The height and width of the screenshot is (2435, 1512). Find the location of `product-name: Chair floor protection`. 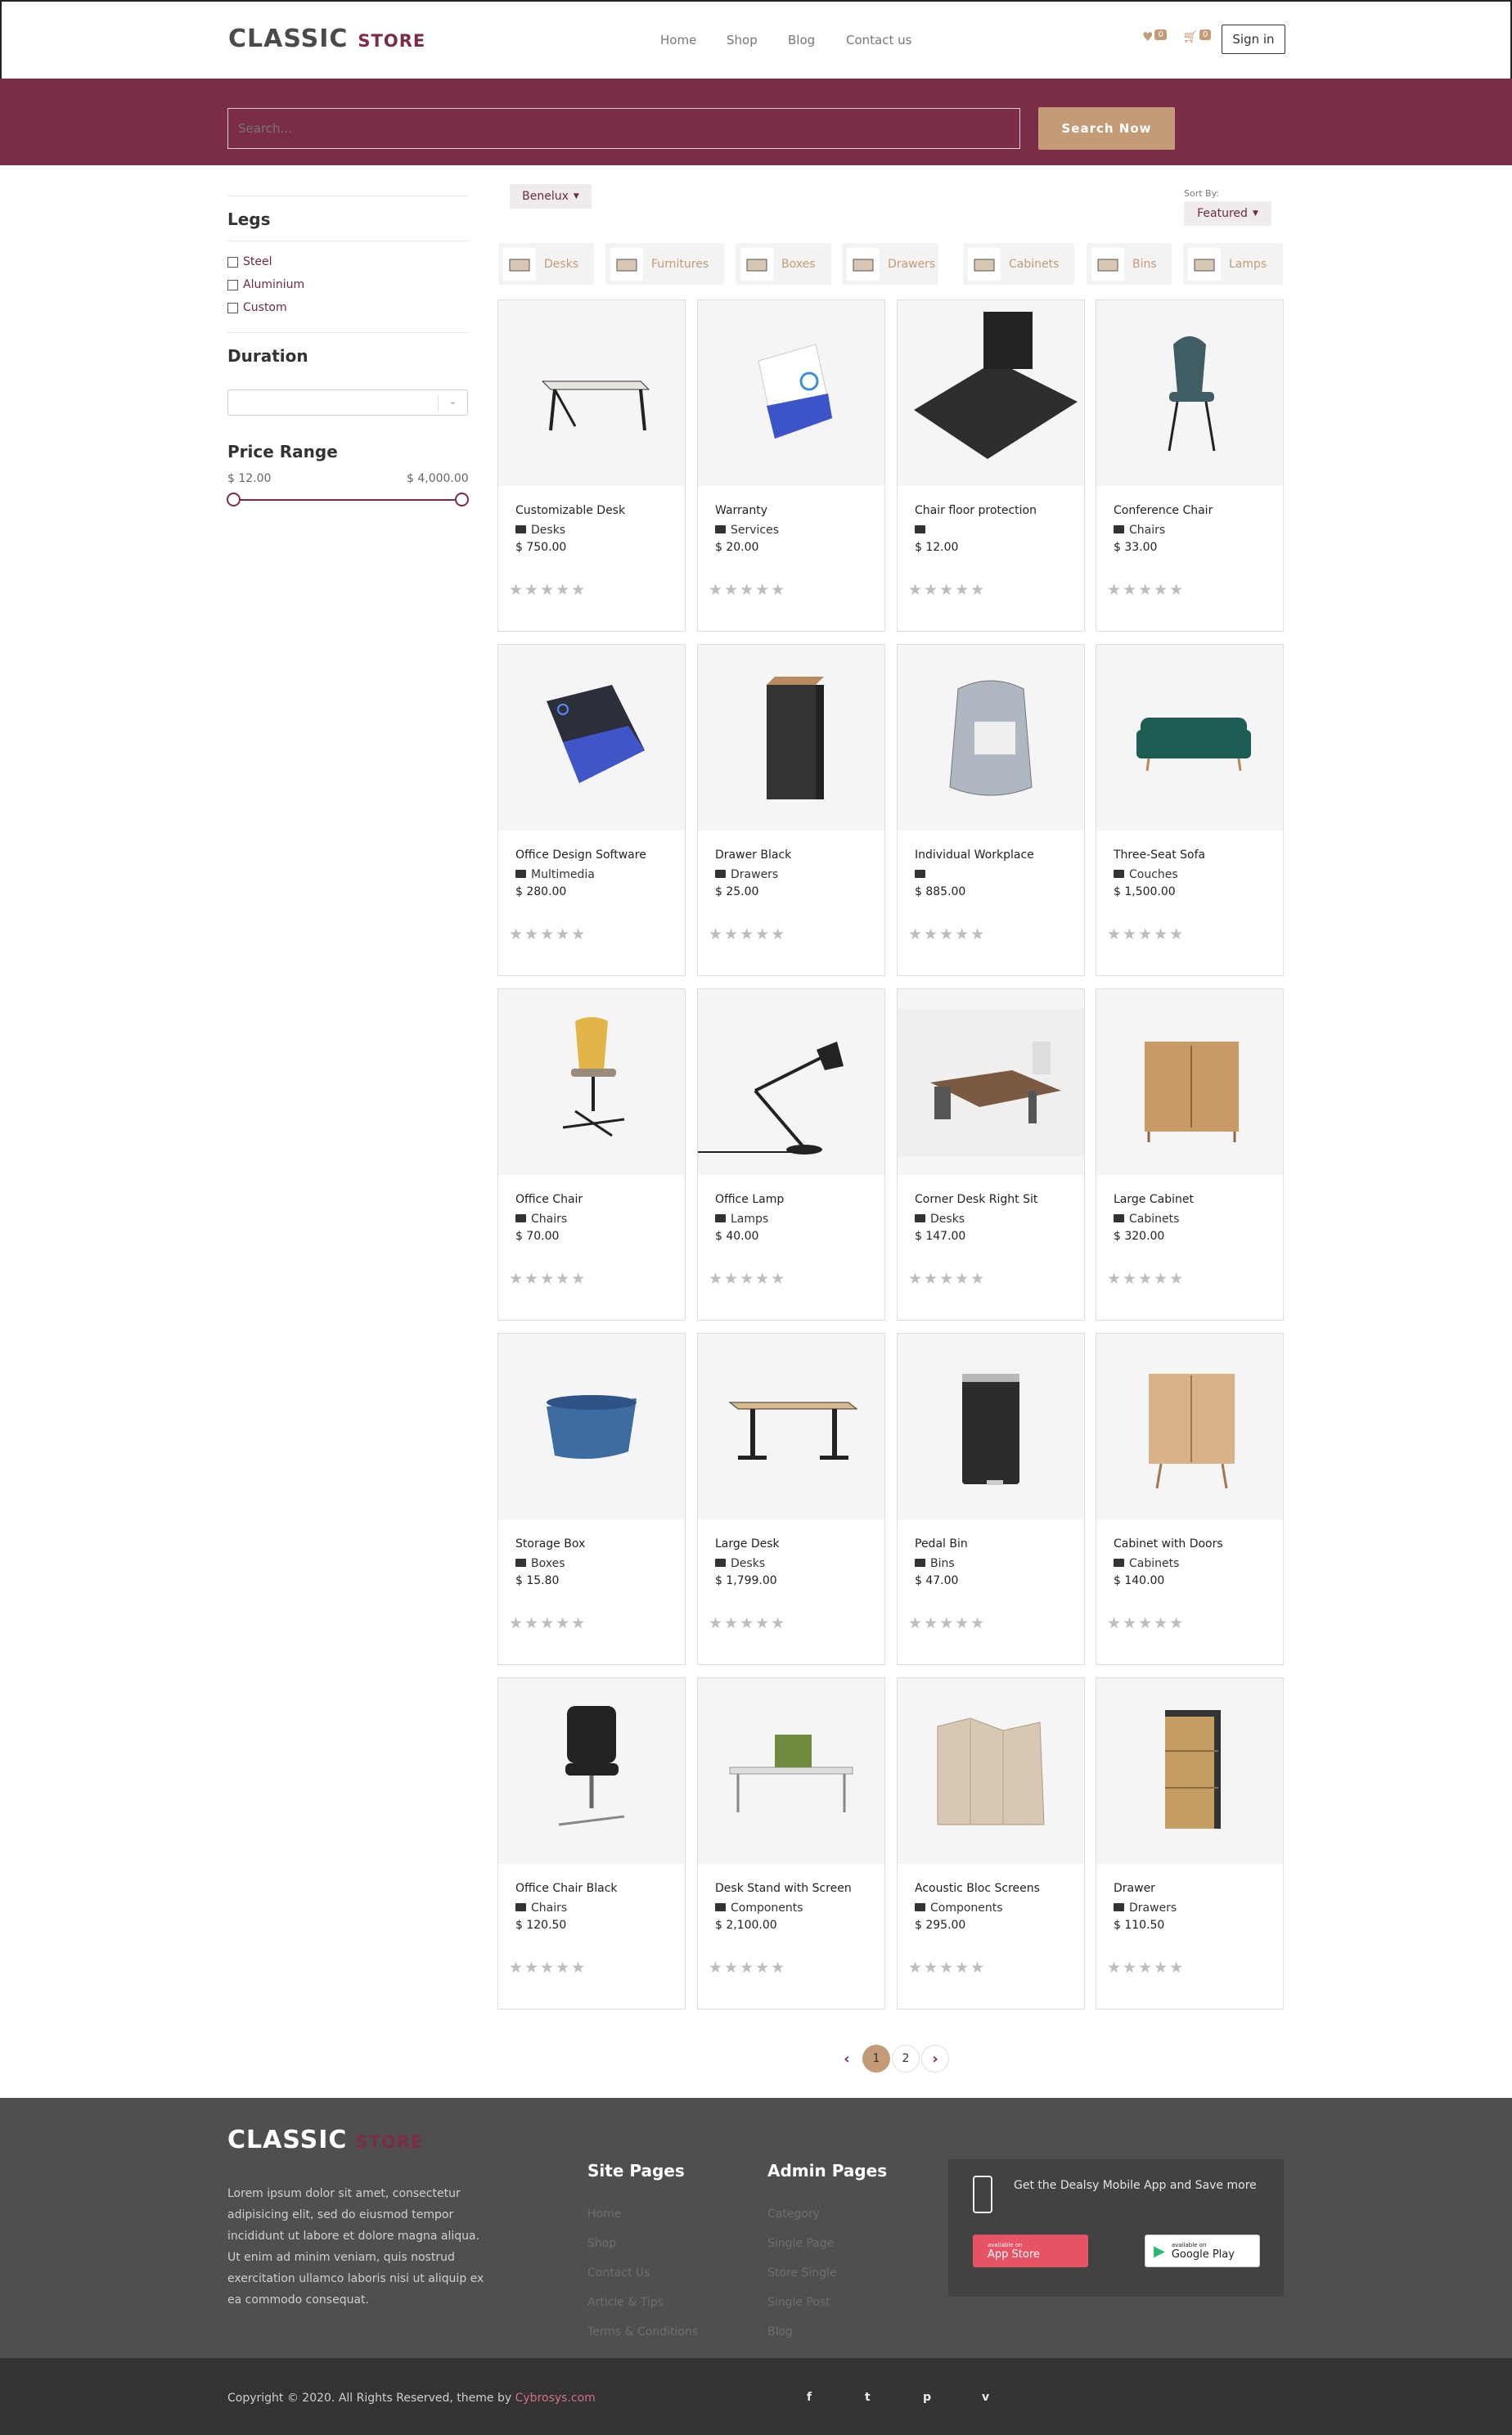

product-name: Chair floor protection is located at coordinates (976, 510).